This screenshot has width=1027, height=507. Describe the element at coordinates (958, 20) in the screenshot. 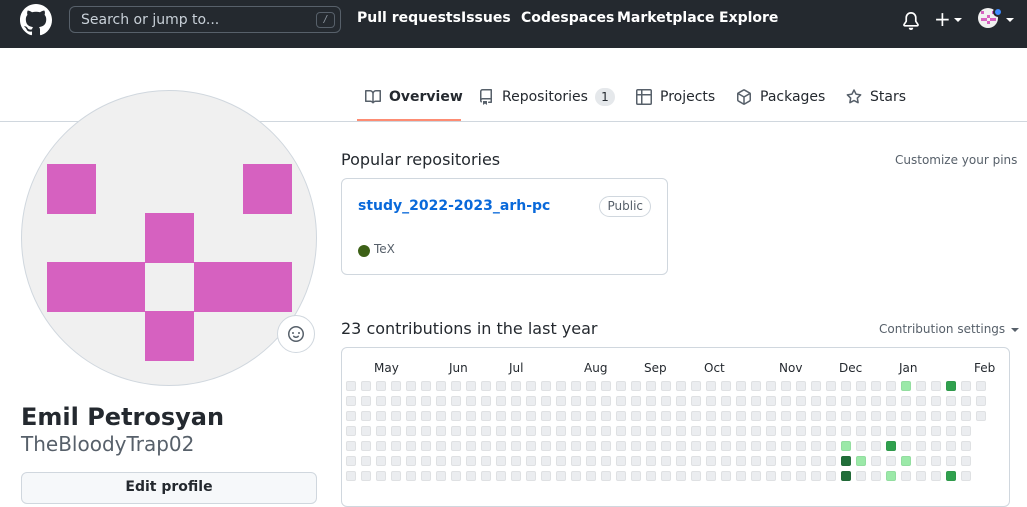

I see `create-new-caret-icon` at that location.